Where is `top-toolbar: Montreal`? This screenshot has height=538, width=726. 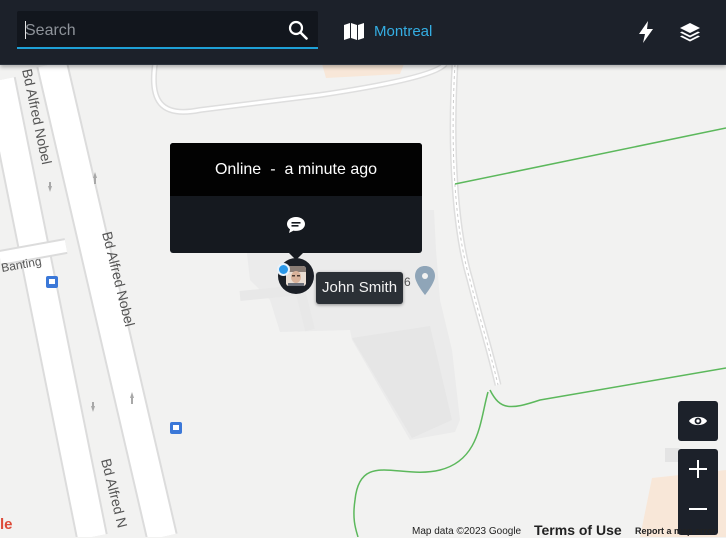 top-toolbar: Montreal is located at coordinates (363, 32).